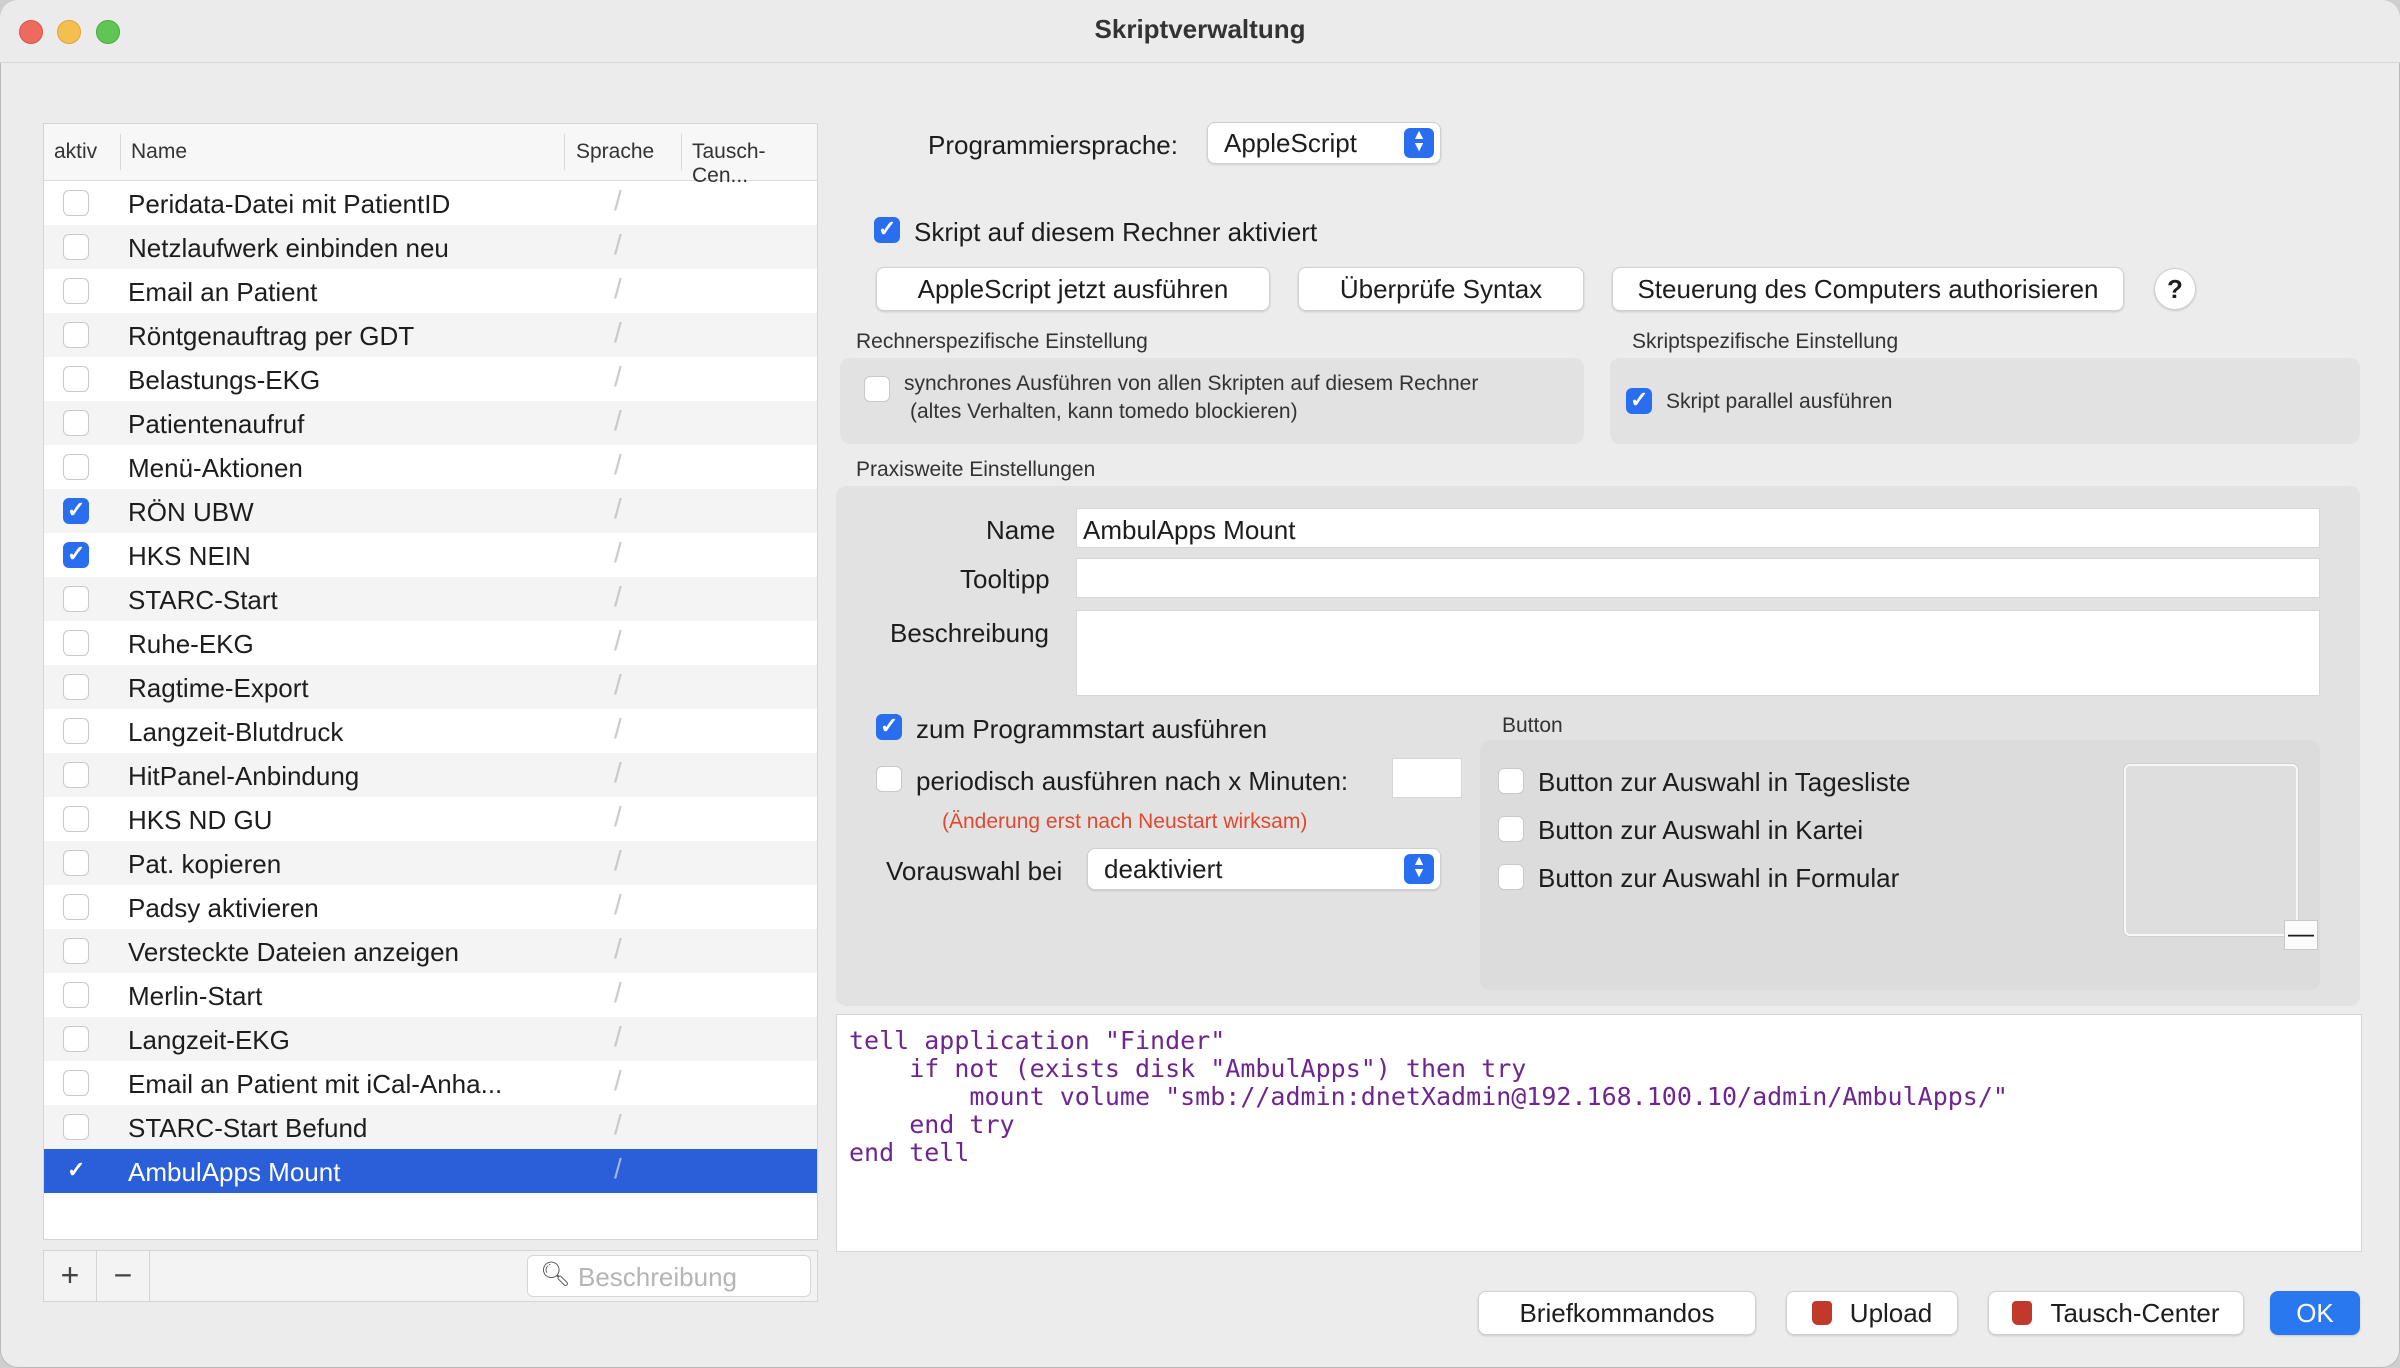 The width and height of the screenshot is (2400, 1368). Describe the element at coordinates (75, 152) in the screenshot. I see `column-header-active: aktiv` at that location.